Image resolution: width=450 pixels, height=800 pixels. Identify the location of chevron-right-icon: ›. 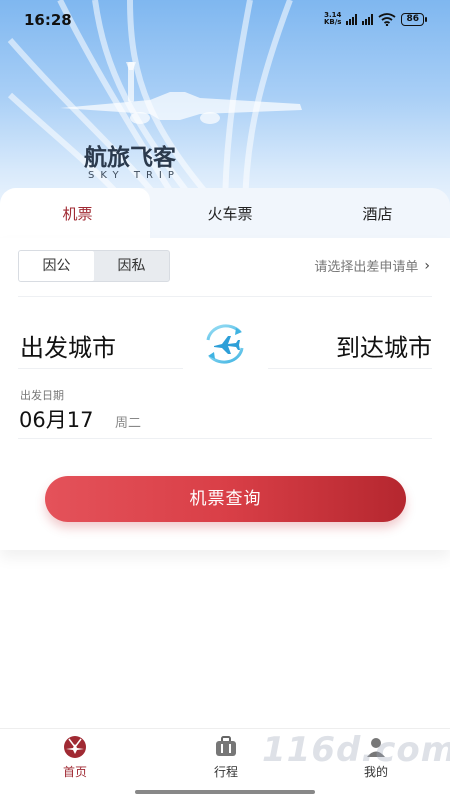
(427, 265).